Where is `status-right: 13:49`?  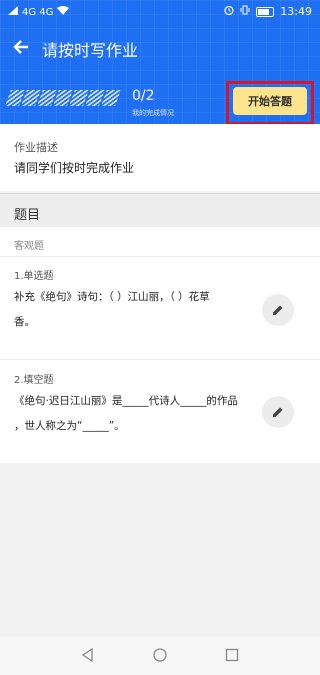
status-right: 13:49 is located at coordinates (268, 11).